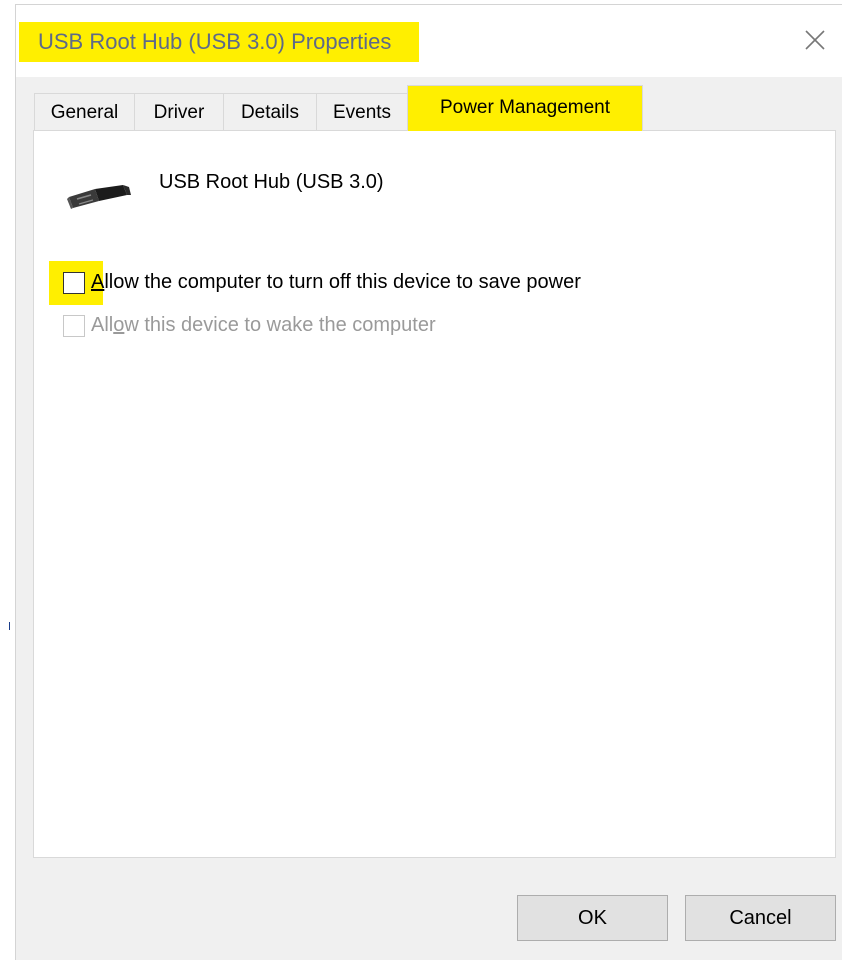 The height and width of the screenshot is (960, 842). Describe the element at coordinates (760, 918) in the screenshot. I see `cancel-button: Cancel` at that location.